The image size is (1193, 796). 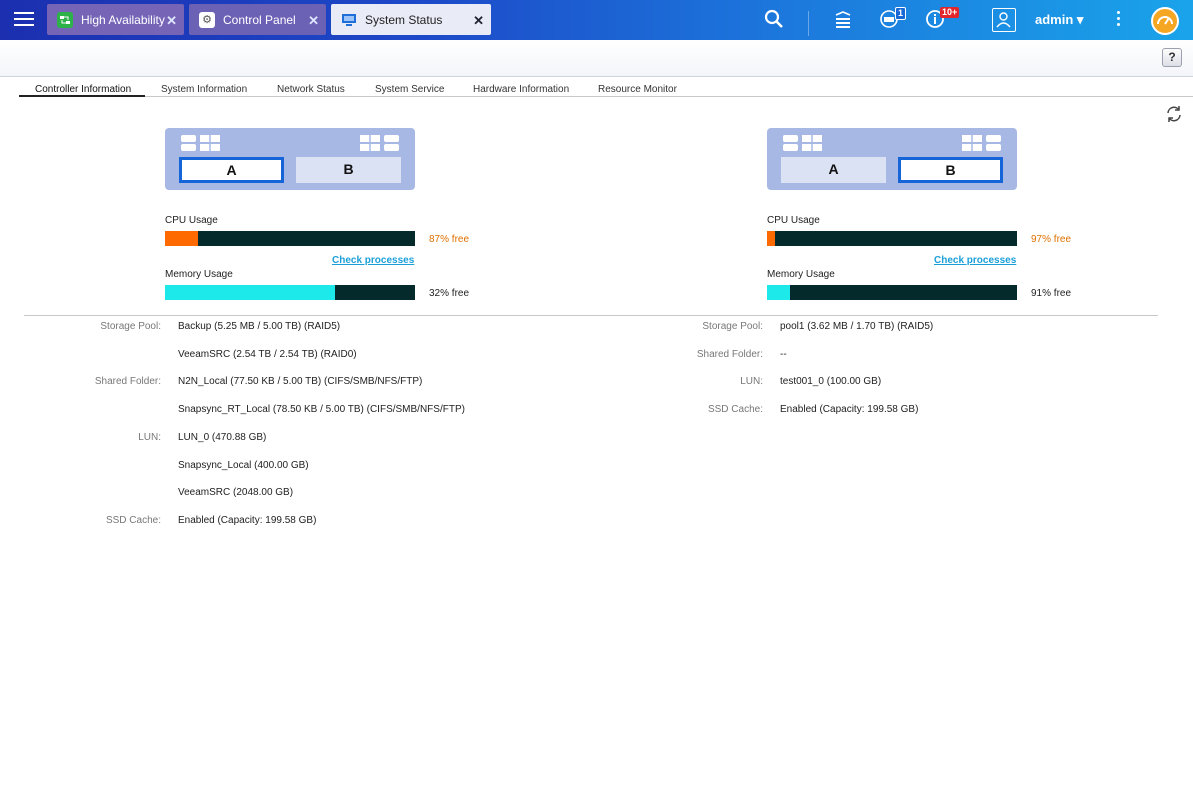 I want to click on tab-system-service: System Service, so click(x=409, y=89).